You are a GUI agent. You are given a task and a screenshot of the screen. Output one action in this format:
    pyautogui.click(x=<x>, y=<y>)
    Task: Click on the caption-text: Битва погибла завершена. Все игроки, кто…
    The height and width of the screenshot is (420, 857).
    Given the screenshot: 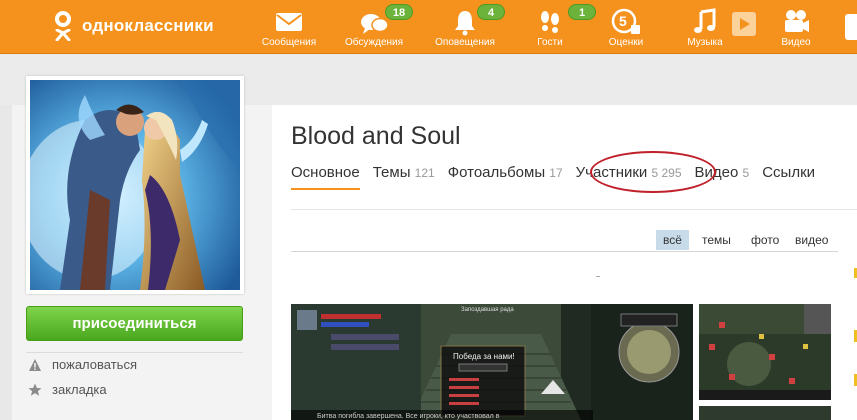 What is the action you would take?
    pyautogui.click(x=408, y=416)
    